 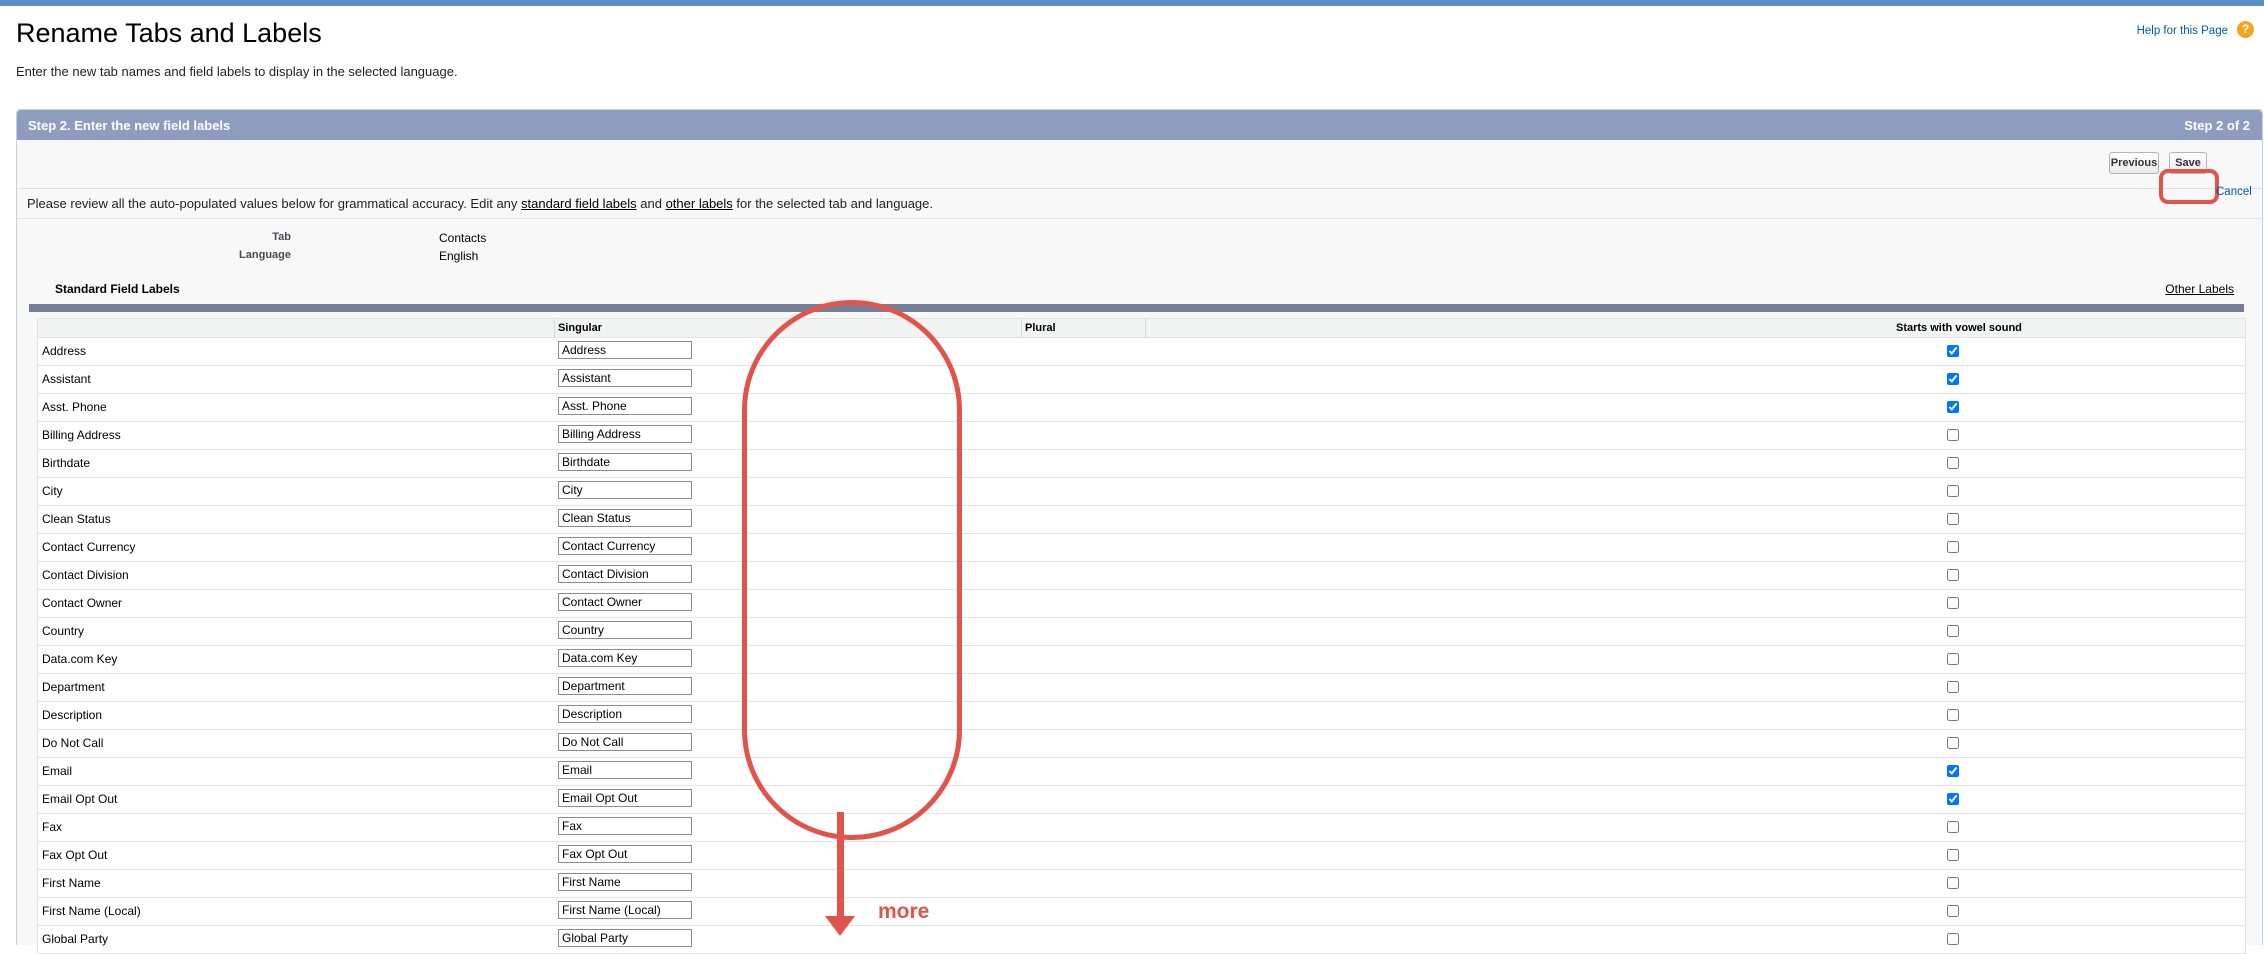 What do you see at coordinates (1141, 576) in the screenshot?
I see `table-row: Contact Division` at bounding box center [1141, 576].